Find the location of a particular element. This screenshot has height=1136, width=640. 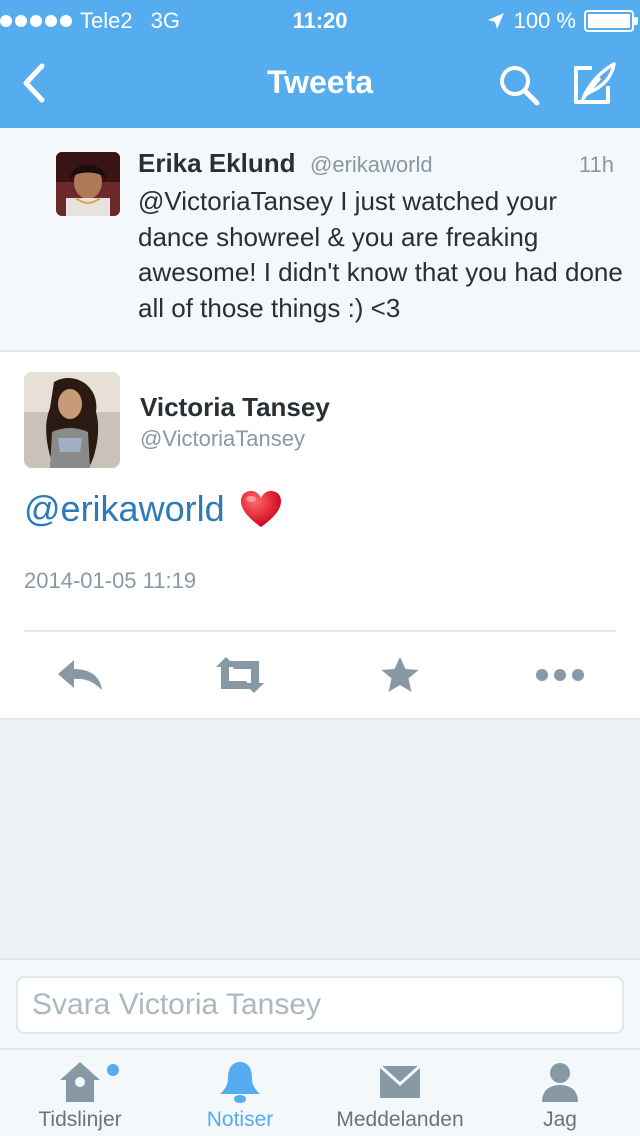

tab-notifications: Notiser is located at coordinates (240, 1093).